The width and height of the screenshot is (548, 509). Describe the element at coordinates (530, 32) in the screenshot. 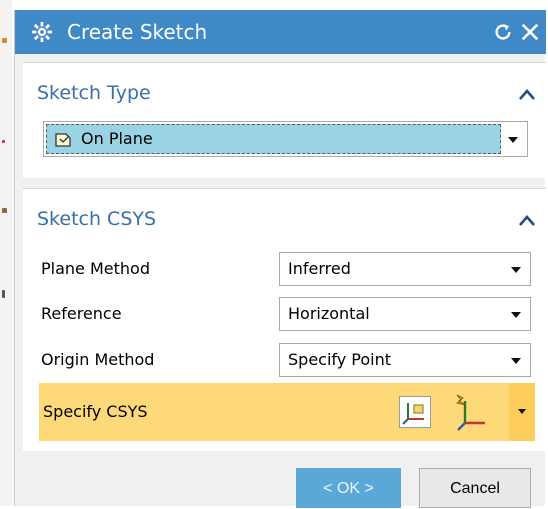

I see `close-icon` at that location.